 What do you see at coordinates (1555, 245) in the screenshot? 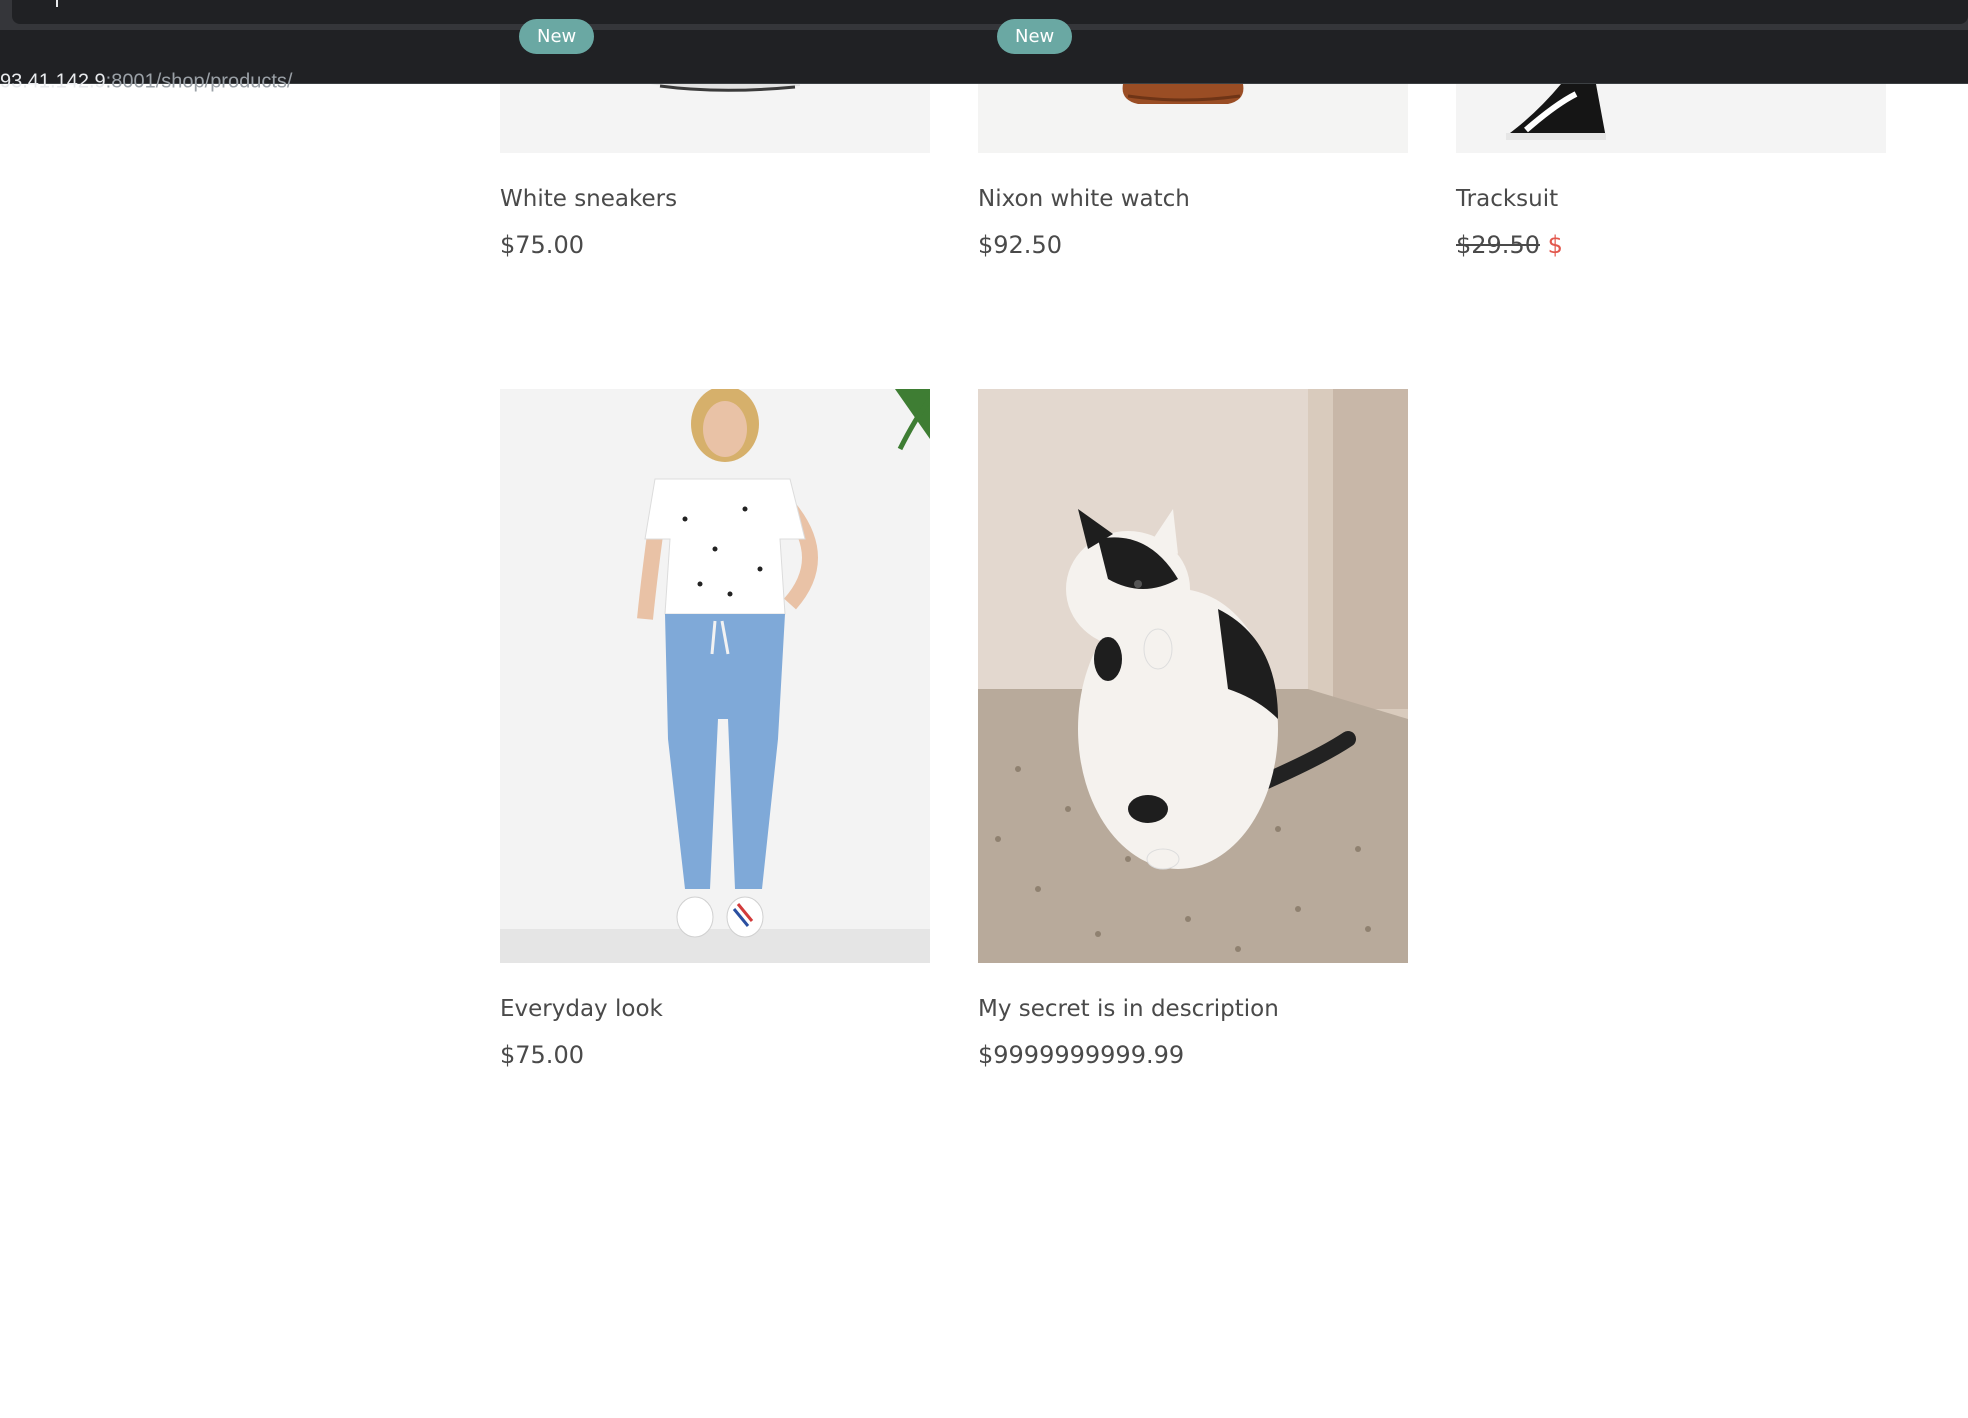
I see `sale-price: $` at bounding box center [1555, 245].